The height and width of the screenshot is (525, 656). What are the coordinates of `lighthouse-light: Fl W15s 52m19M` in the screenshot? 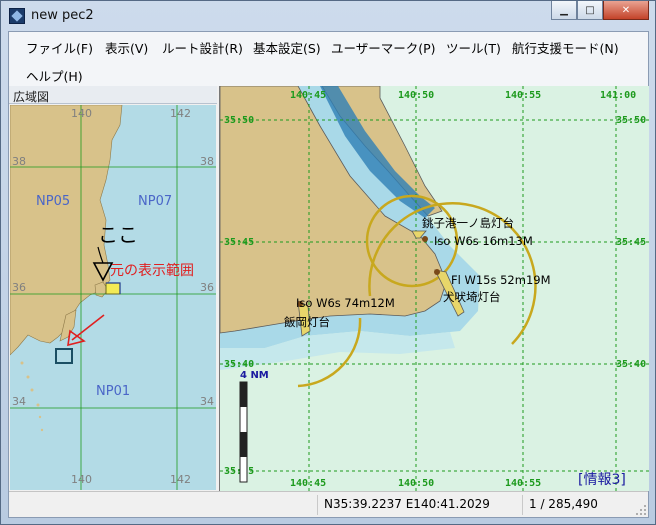 It's located at (501, 280).